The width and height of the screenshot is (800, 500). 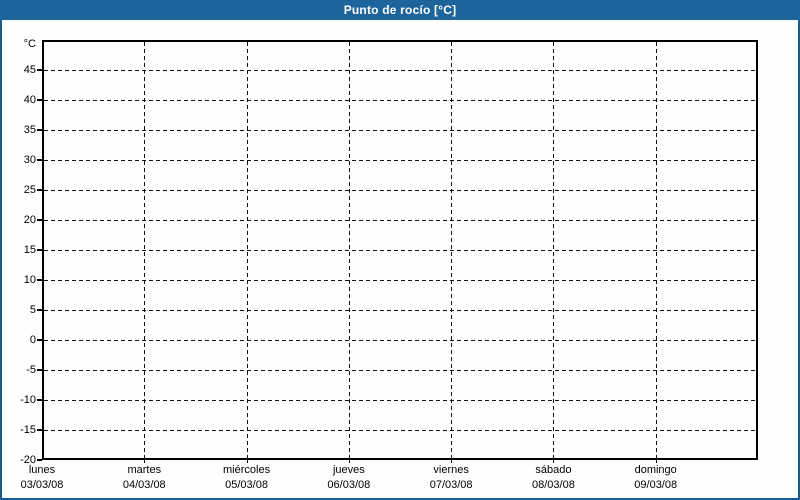 I want to click on y-tick-label: 40, so click(x=29, y=100).